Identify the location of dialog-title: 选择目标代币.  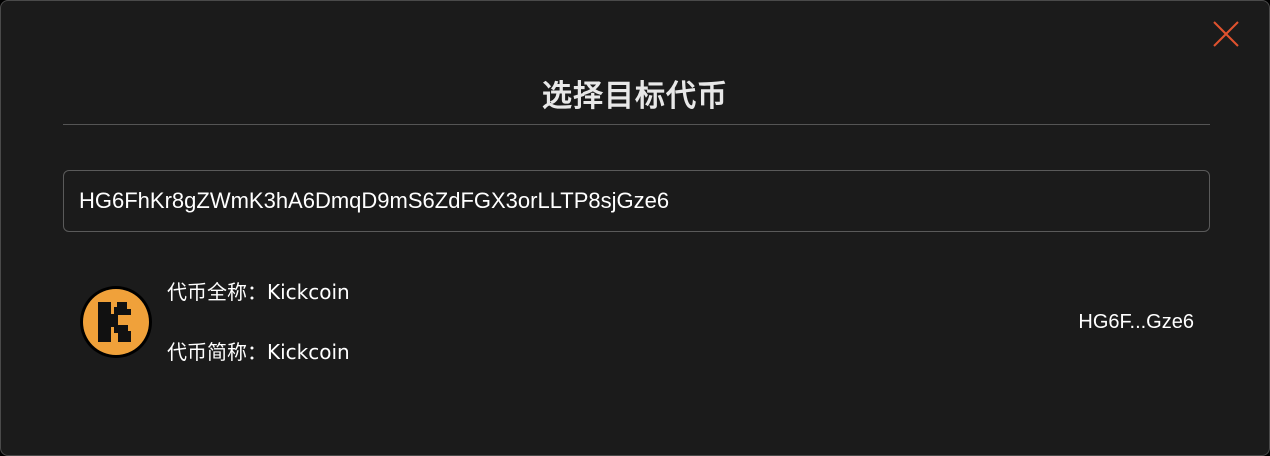
(635, 96).